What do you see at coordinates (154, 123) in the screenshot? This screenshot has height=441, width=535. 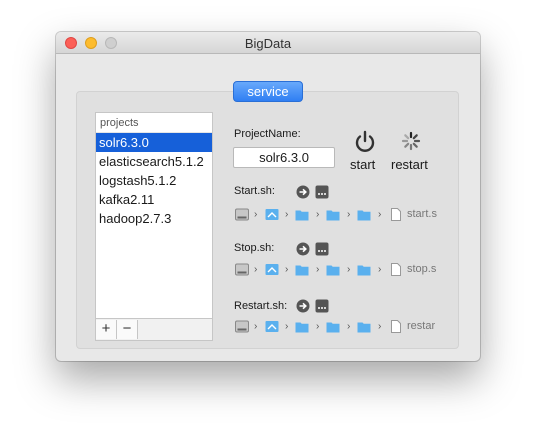 I see `projects-list-header: projects` at bounding box center [154, 123].